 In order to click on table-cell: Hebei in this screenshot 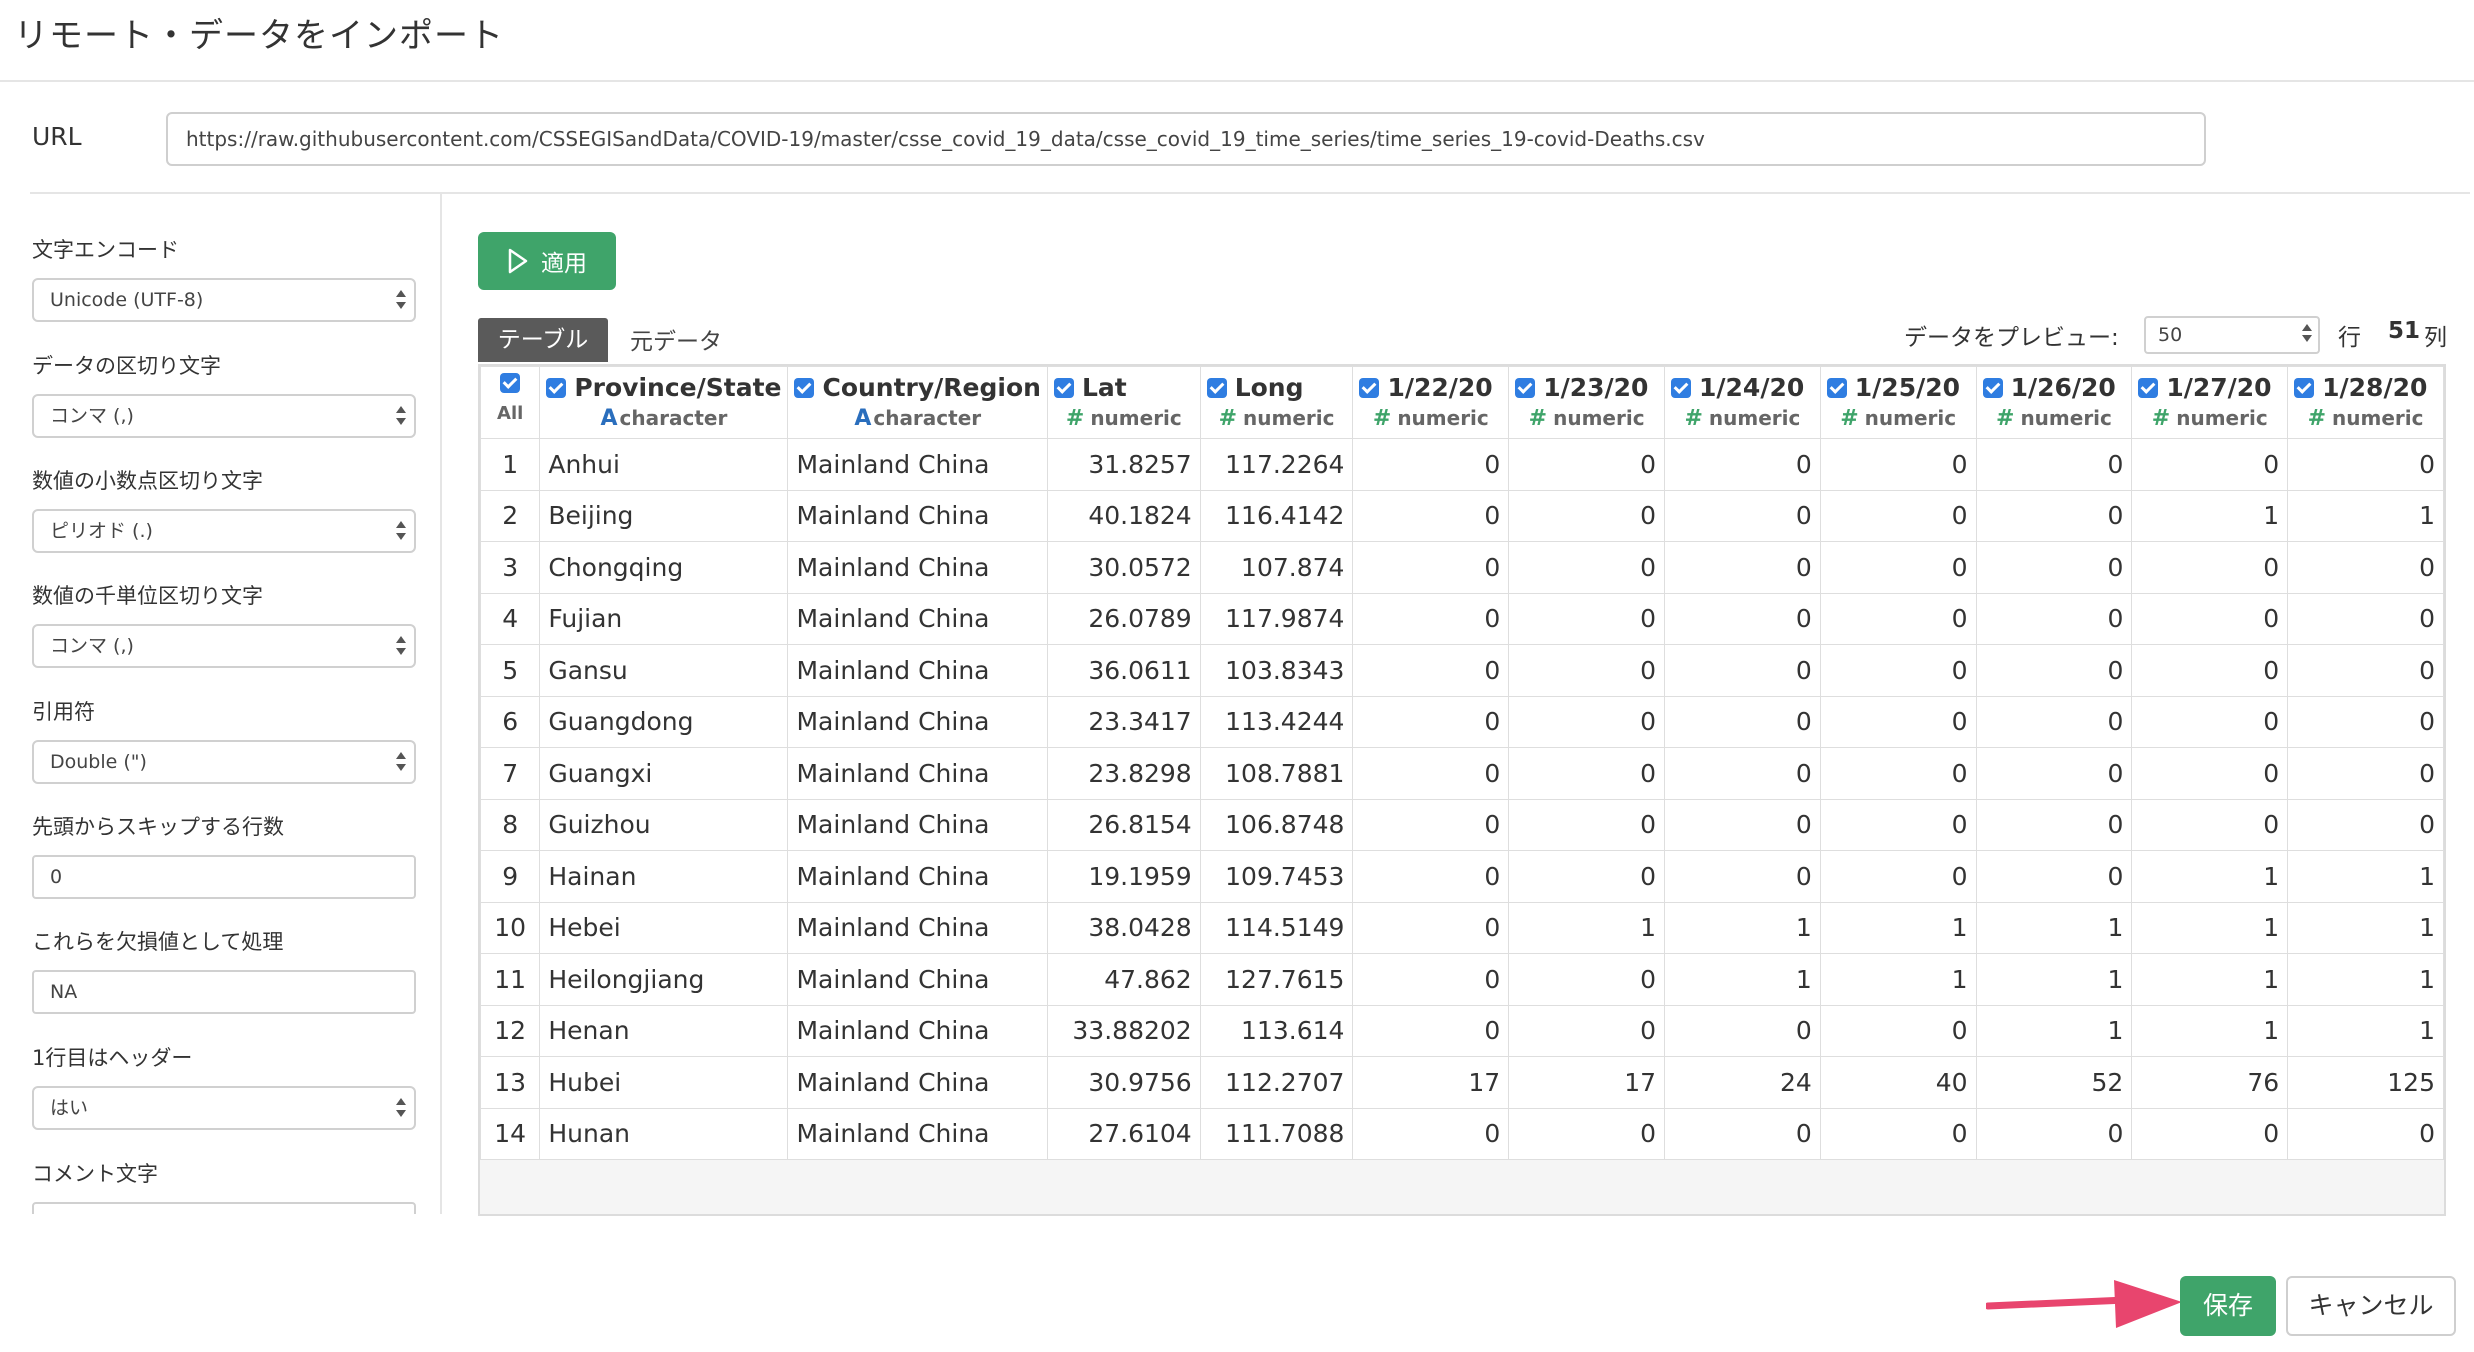, I will do `click(664, 927)`.